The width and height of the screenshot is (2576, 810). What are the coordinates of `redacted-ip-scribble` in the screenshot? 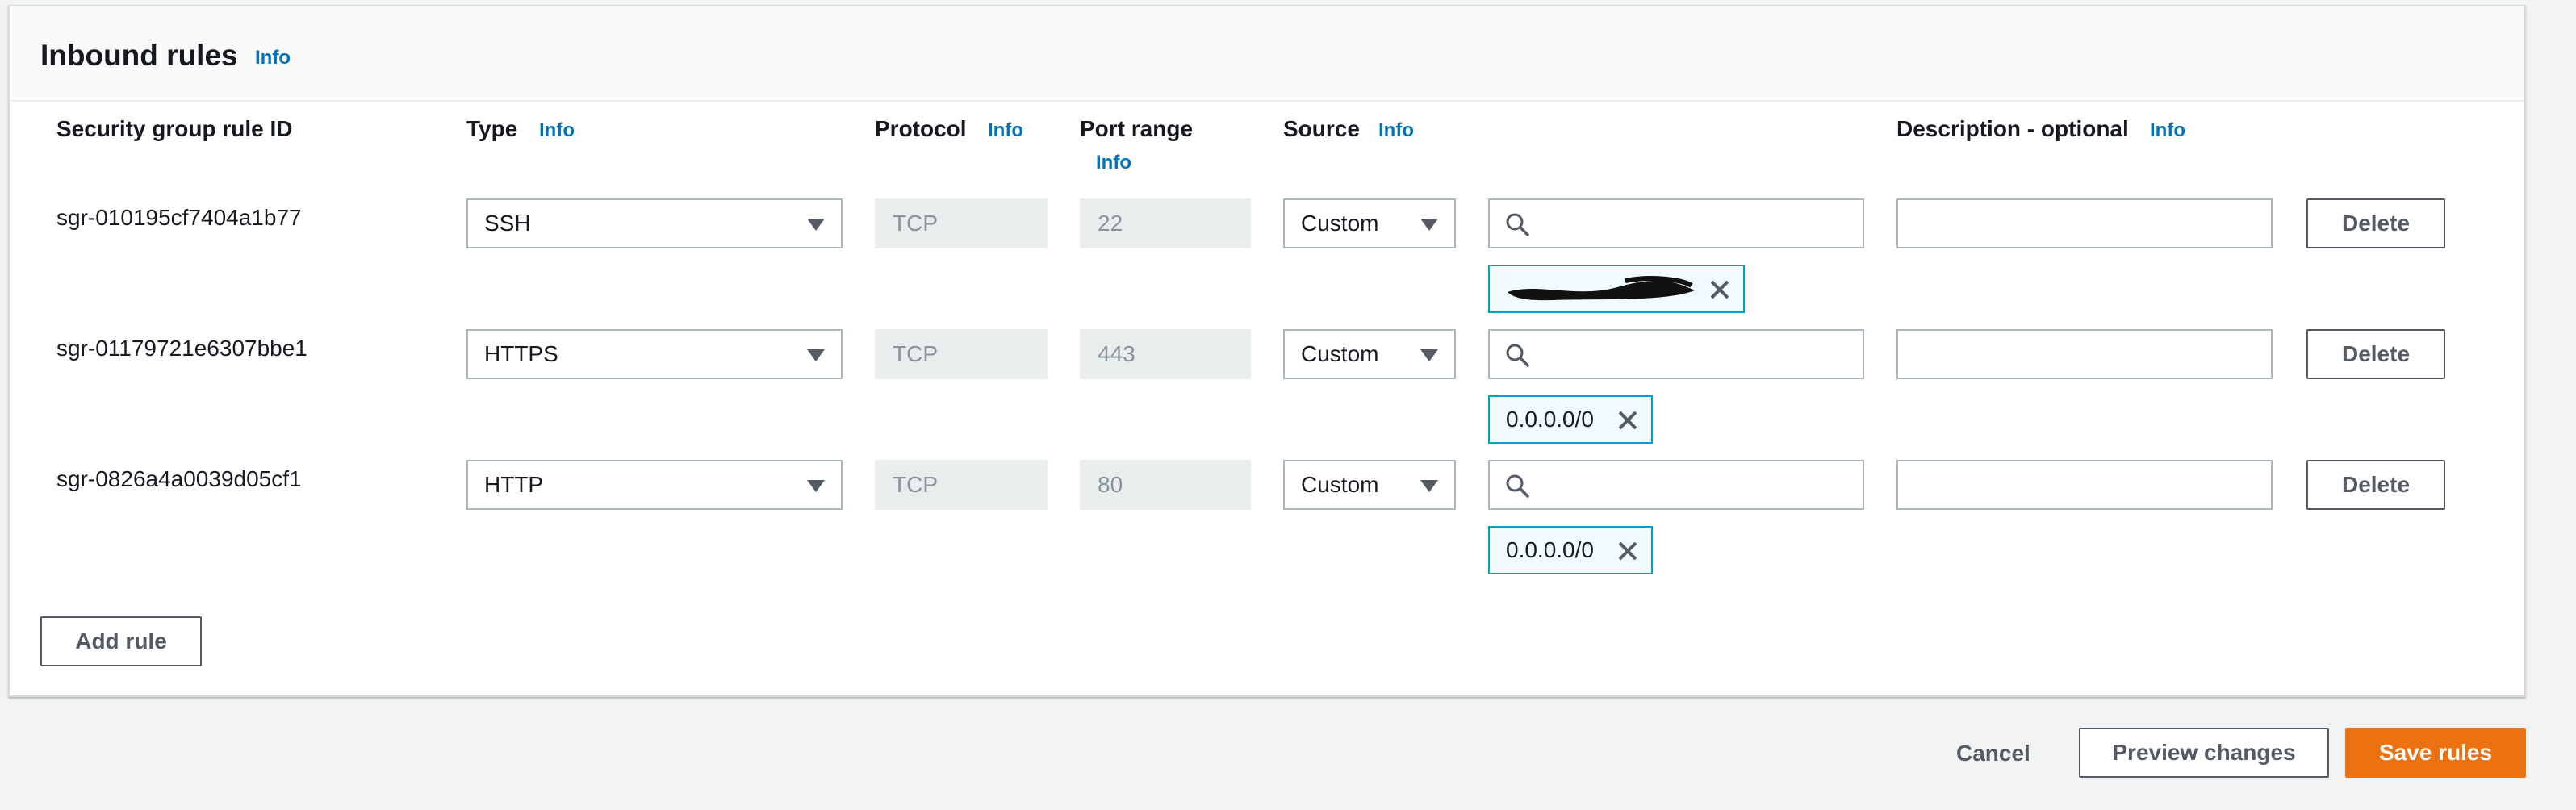 It's located at (1601, 288).